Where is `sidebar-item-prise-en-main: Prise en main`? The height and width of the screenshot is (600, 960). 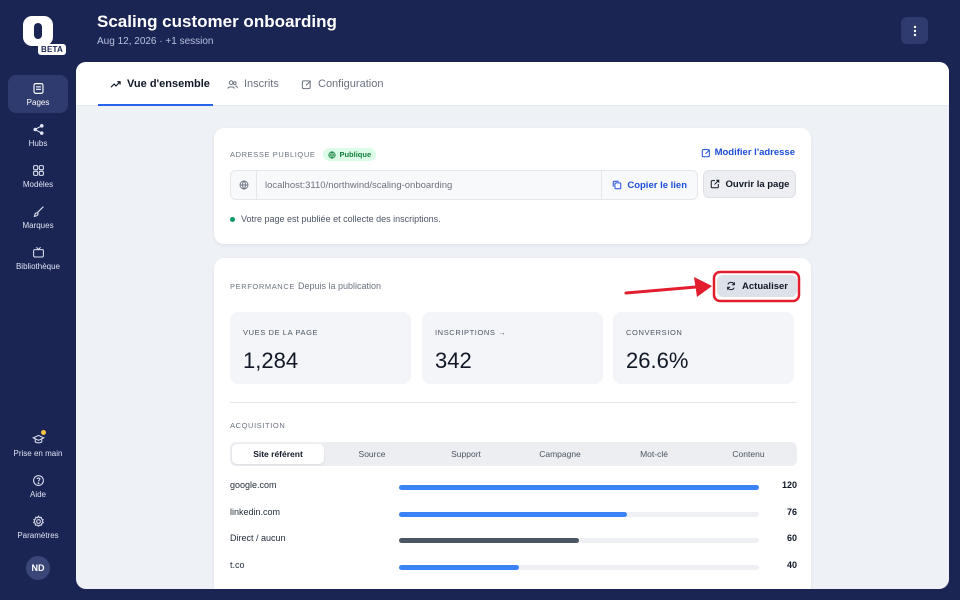 sidebar-item-prise-en-main: Prise en main is located at coordinates (38, 445).